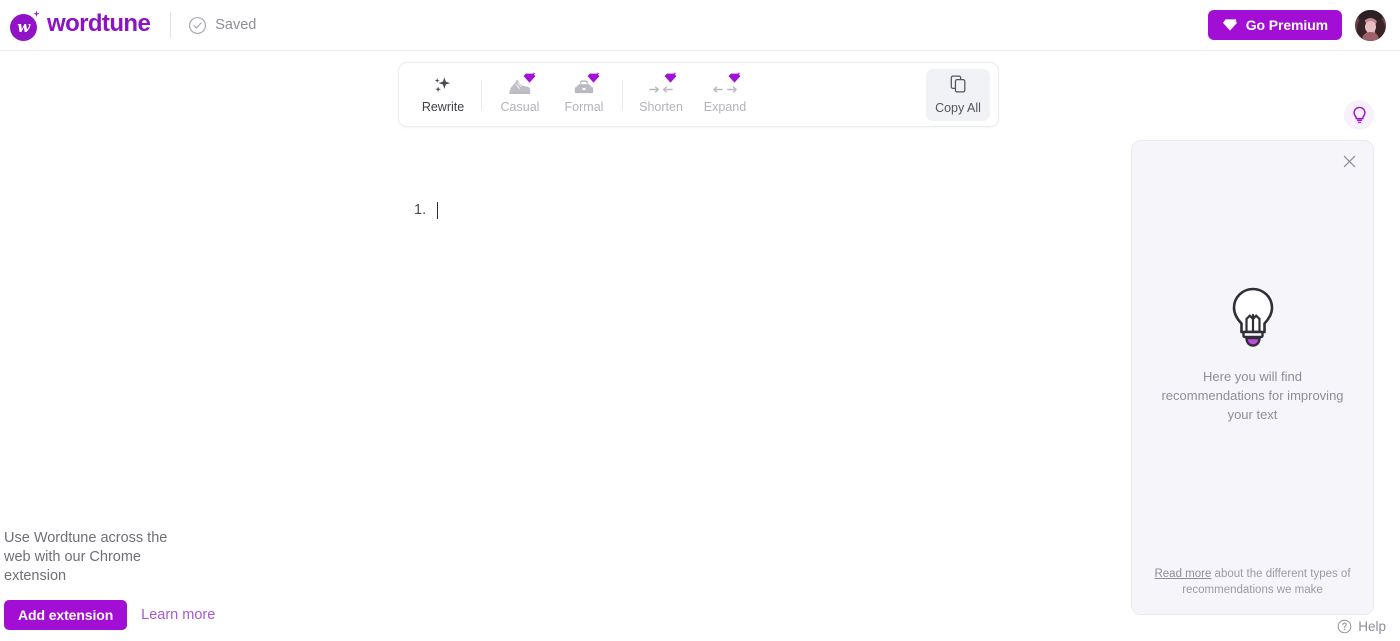 This screenshot has width=1400, height=641. What do you see at coordinates (698, 184) in the screenshot?
I see `editor-list-item: 1.` at bounding box center [698, 184].